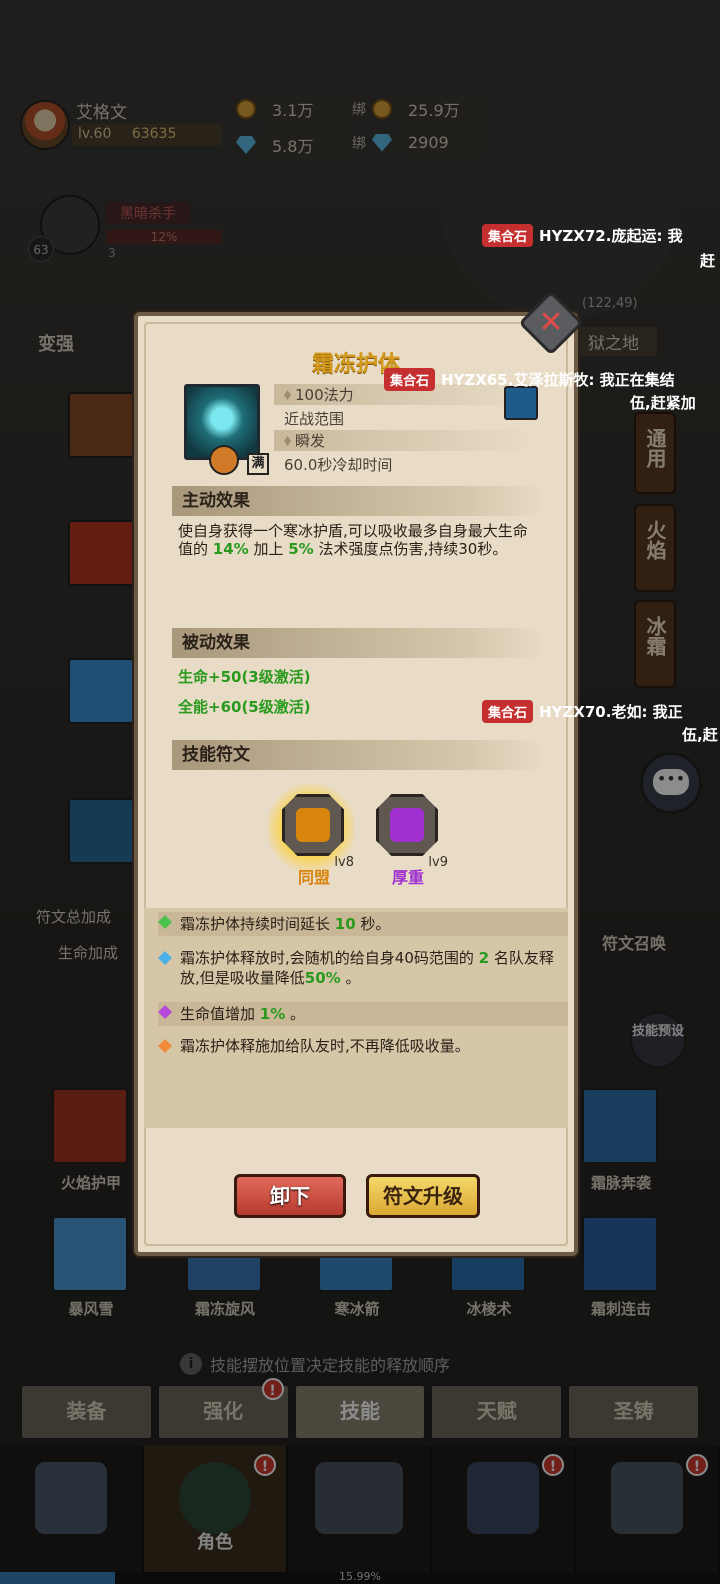 The image size is (720, 1584). I want to click on desc-value: 14%, so click(230, 549).